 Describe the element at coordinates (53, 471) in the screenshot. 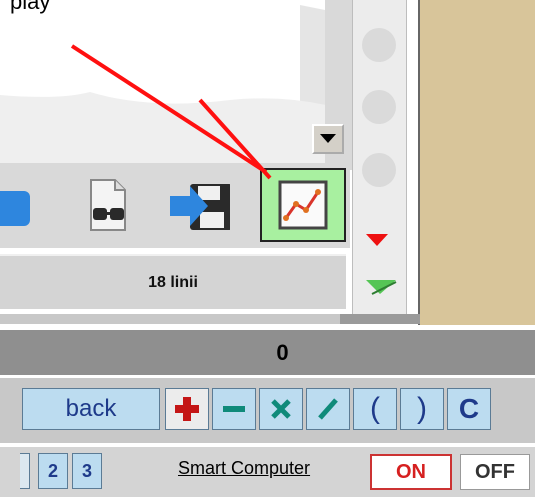

I see `number-2-button: 2` at that location.